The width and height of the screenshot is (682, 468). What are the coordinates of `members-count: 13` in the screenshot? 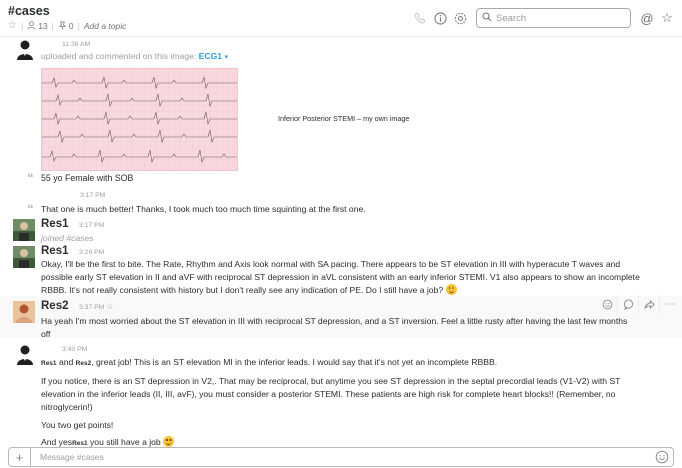 It's located at (43, 25).